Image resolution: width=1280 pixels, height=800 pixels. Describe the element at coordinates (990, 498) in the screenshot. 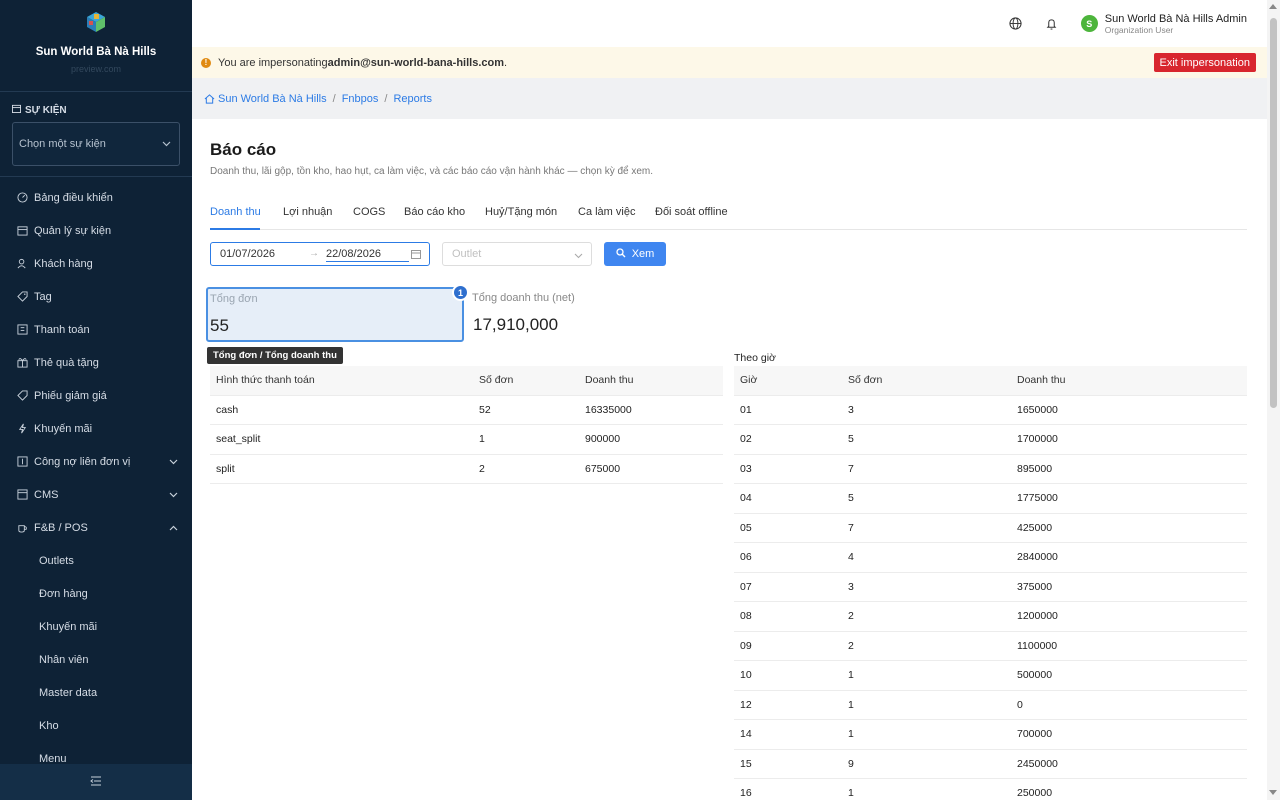

I see `table-row: 04 5 1775000` at that location.